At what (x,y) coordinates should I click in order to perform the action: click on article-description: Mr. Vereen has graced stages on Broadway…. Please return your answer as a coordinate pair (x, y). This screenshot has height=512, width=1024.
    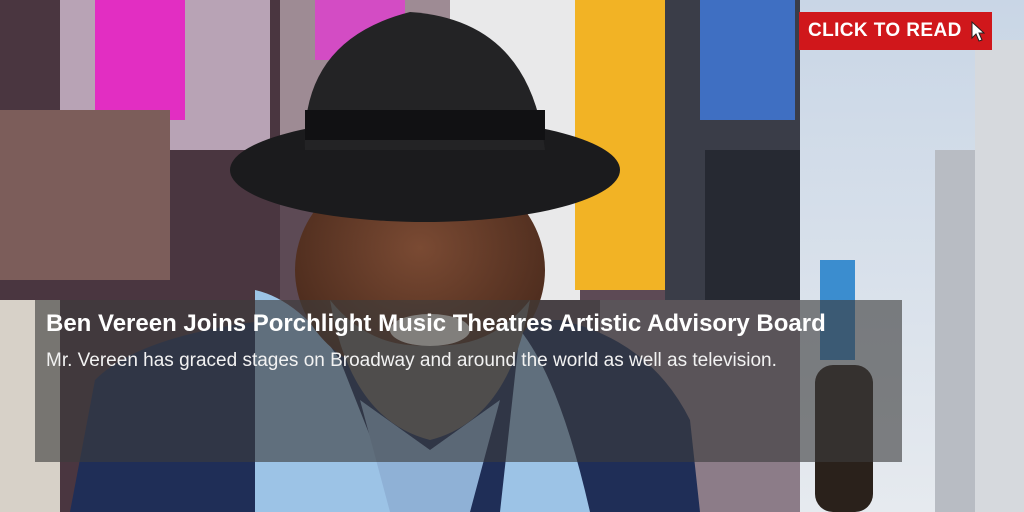
    Looking at the image, I should click on (411, 360).